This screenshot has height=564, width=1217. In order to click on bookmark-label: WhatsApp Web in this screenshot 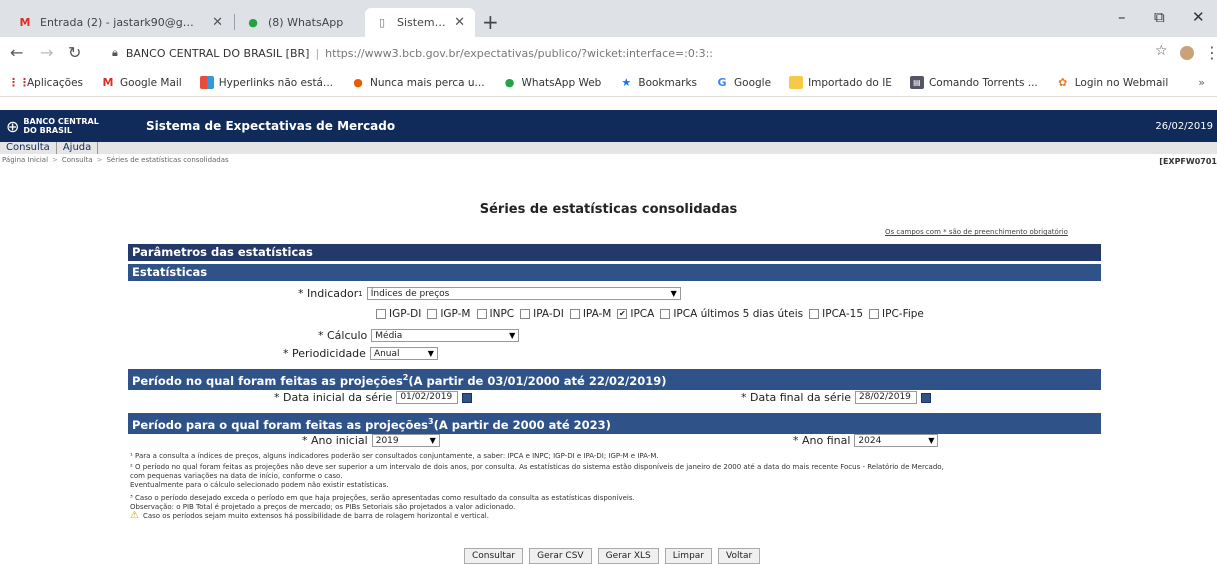, I will do `click(561, 82)`.